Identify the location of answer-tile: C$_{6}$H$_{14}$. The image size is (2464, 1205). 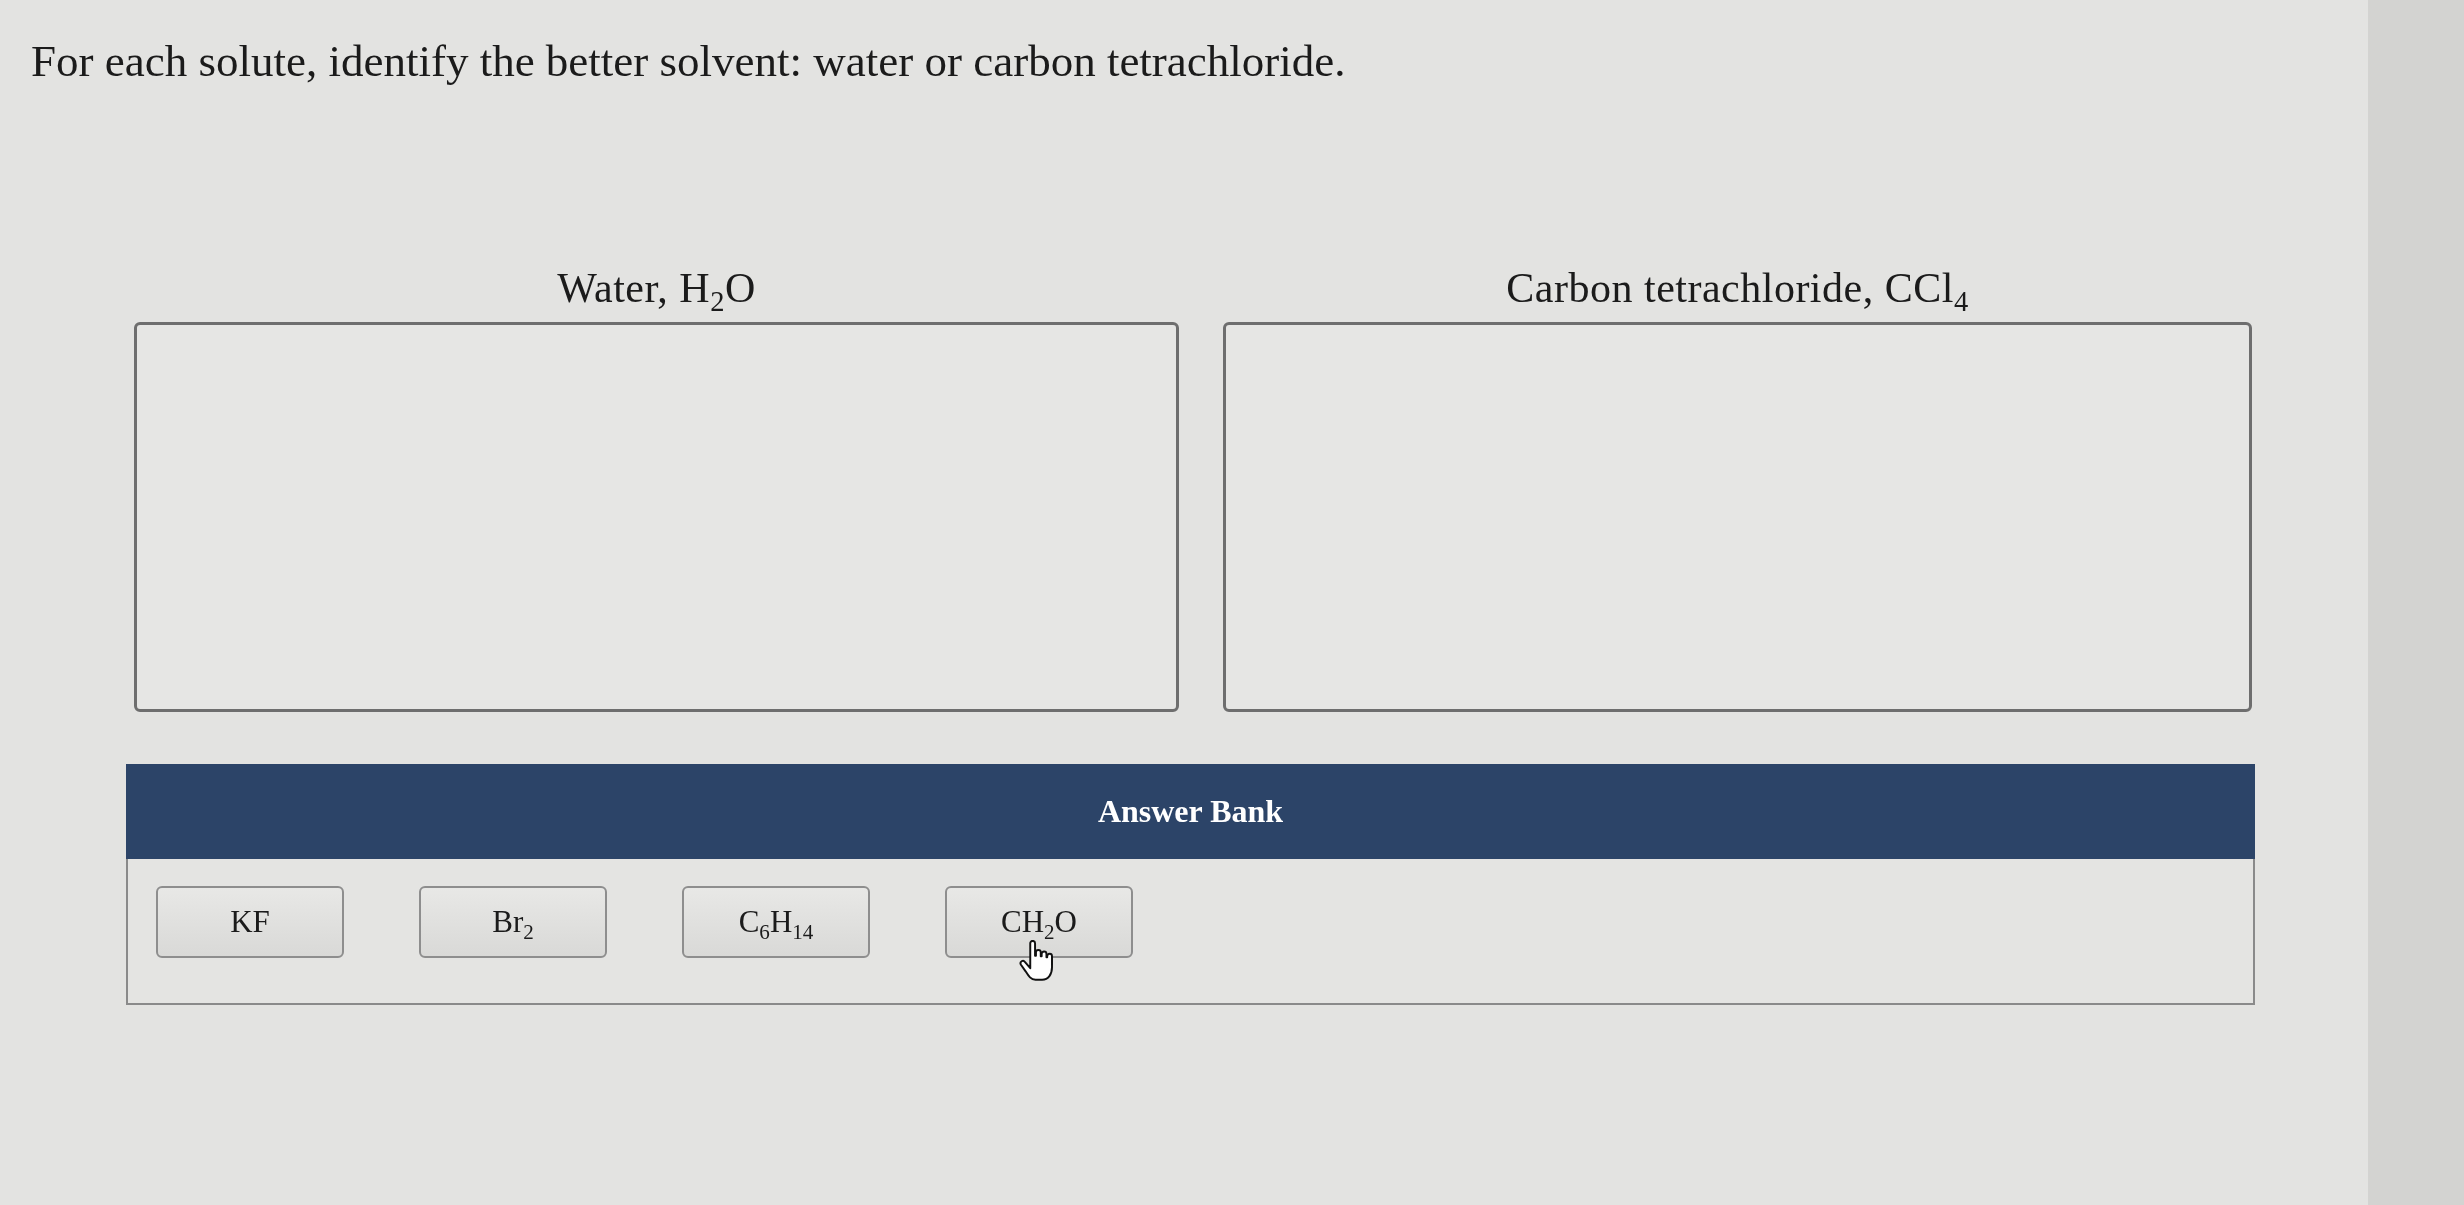
(776, 922).